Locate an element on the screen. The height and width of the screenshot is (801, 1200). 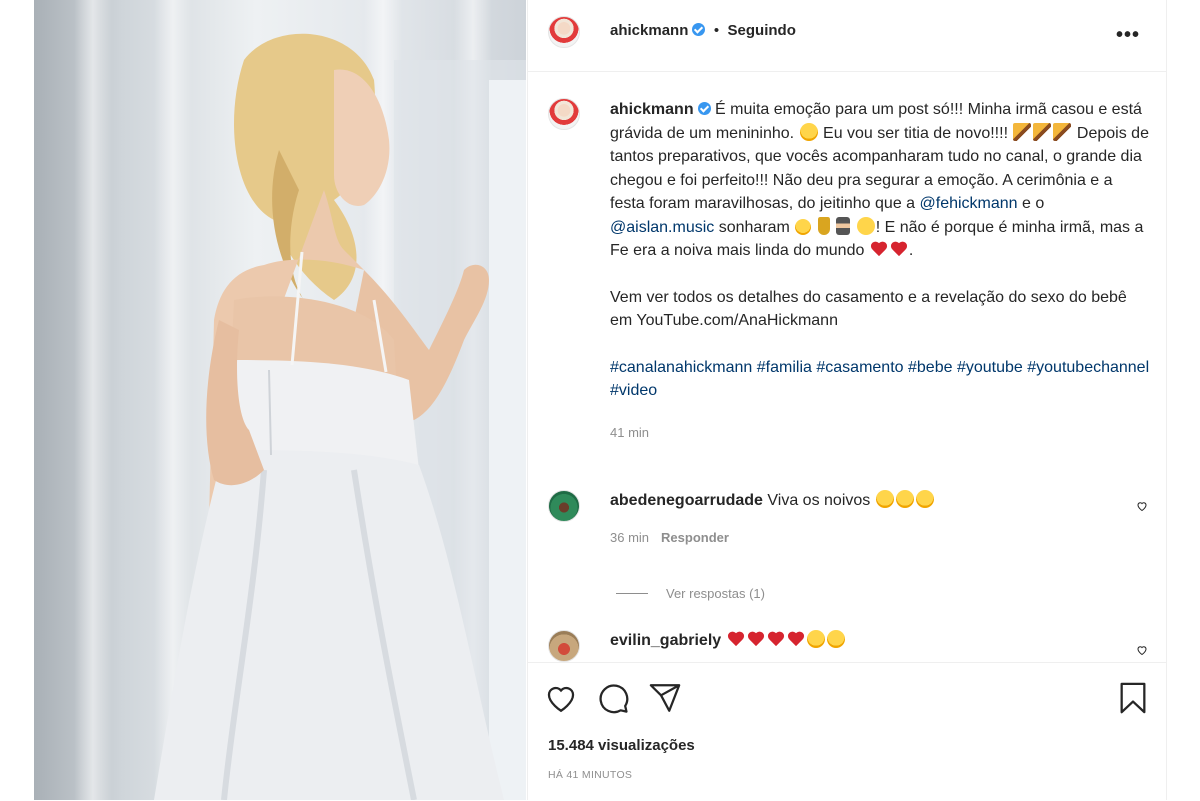
view-replies-label: Ver respostas (1) is located at coordinates (715, 593).